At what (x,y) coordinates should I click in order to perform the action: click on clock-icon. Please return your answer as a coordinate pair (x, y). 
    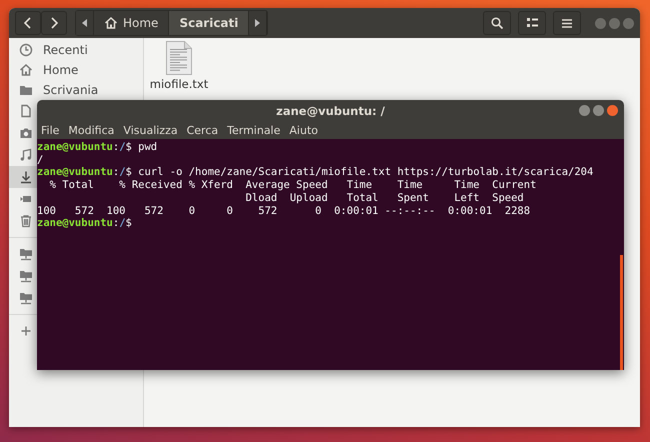
    Looking at the image, I should click on (26, 50).